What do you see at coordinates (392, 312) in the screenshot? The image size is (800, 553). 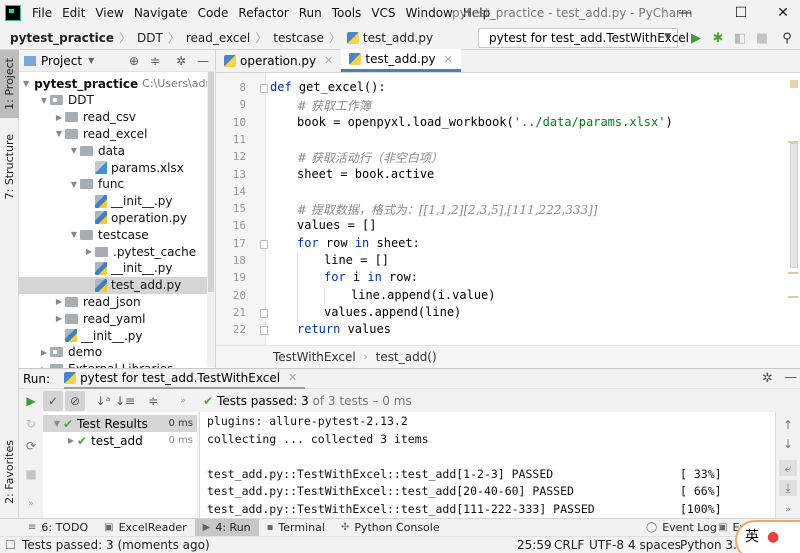 I see `code-line: values.append(line)` at bounding box center [392, 312].